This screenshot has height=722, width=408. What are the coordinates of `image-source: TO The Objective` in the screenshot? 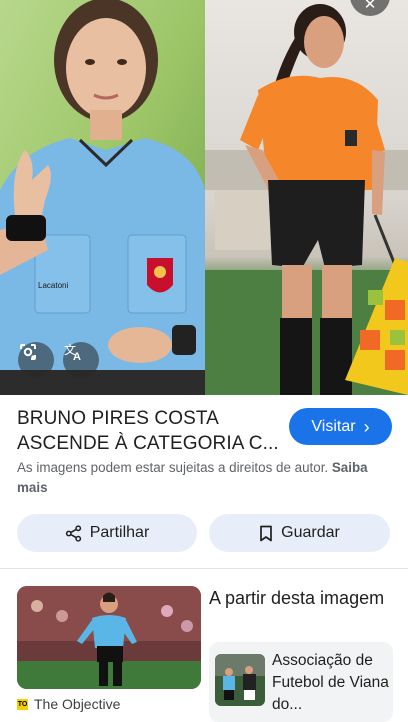 It's located at (68, 704).